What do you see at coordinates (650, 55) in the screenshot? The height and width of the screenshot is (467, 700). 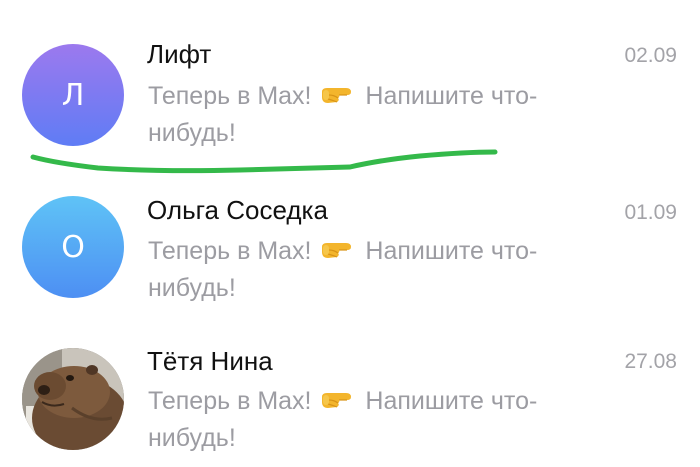 I see `chat-date: 02.09` at bounding box center [650, 55].